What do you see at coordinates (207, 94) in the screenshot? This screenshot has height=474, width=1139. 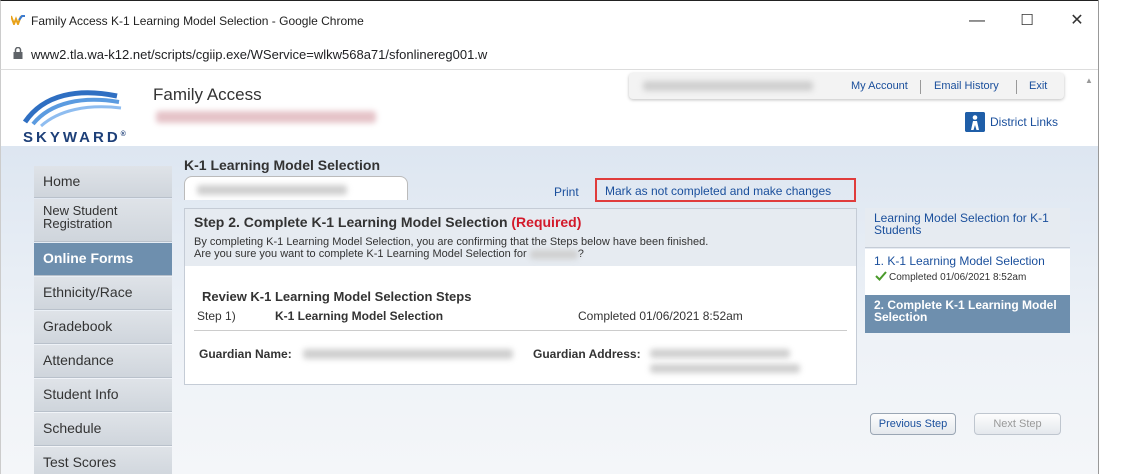 I see `app-title: Family Access` at bounding box center [207, 94].